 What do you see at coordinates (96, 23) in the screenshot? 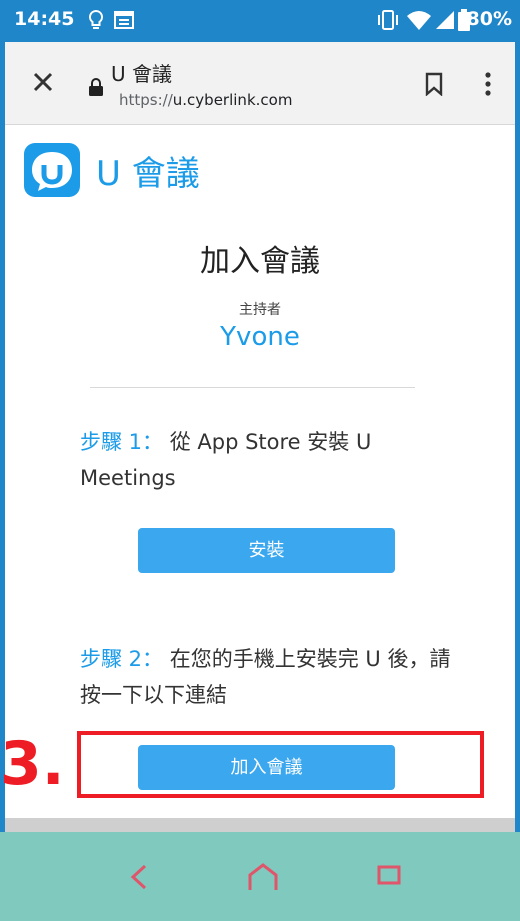
I see `bulb-notification-icon` at bounding box center [96, 23].